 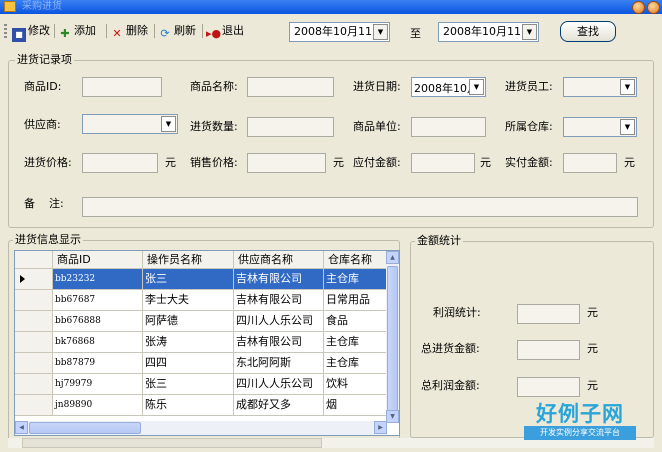 What do you see at coordinates (448, 127) in the screenshot?
I see `unit-field` at bounding box center [448, 127].